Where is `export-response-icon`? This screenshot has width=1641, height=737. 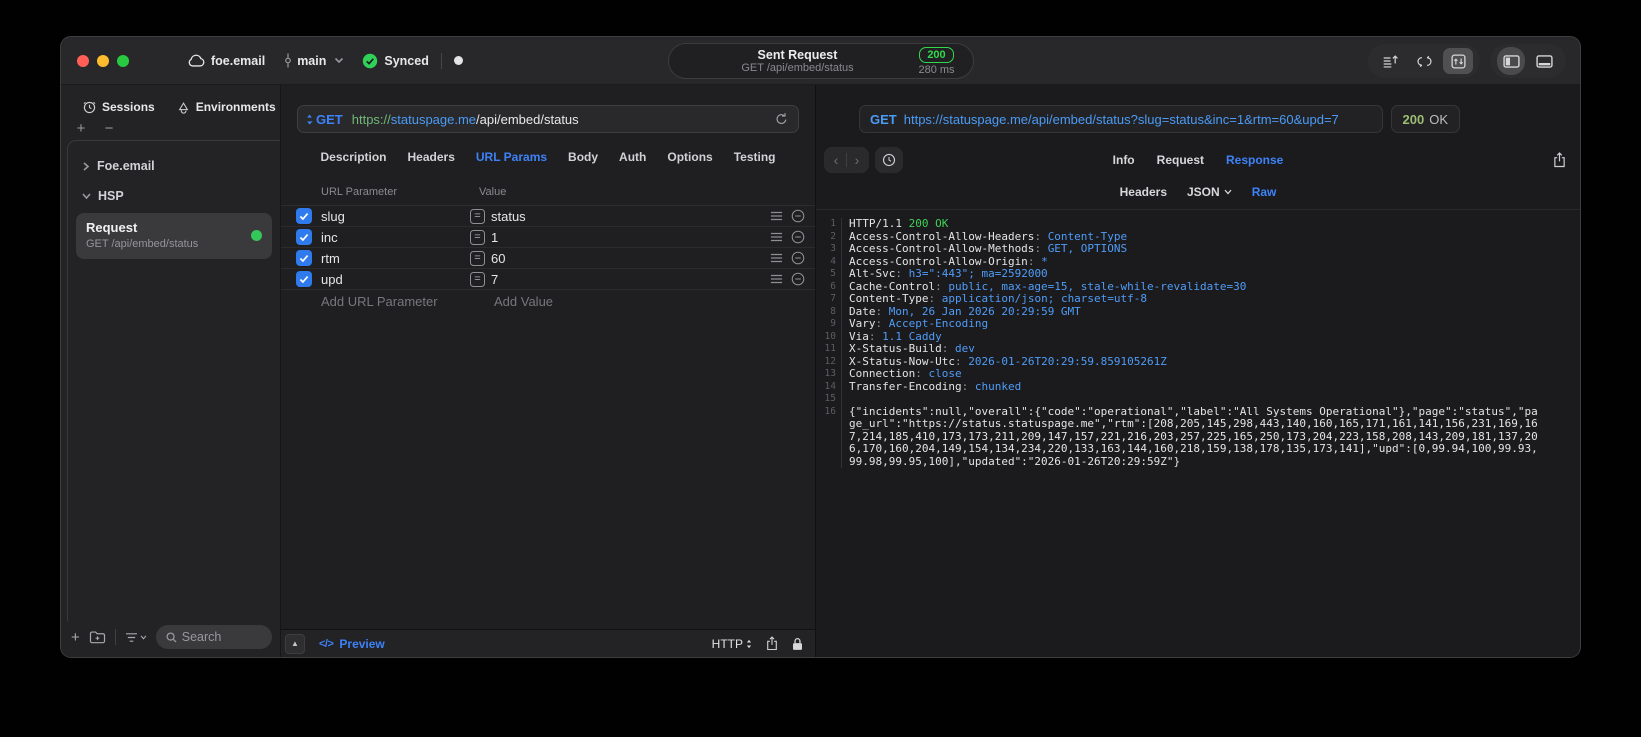
export-response-icon is located at coordinates (1559, 160).